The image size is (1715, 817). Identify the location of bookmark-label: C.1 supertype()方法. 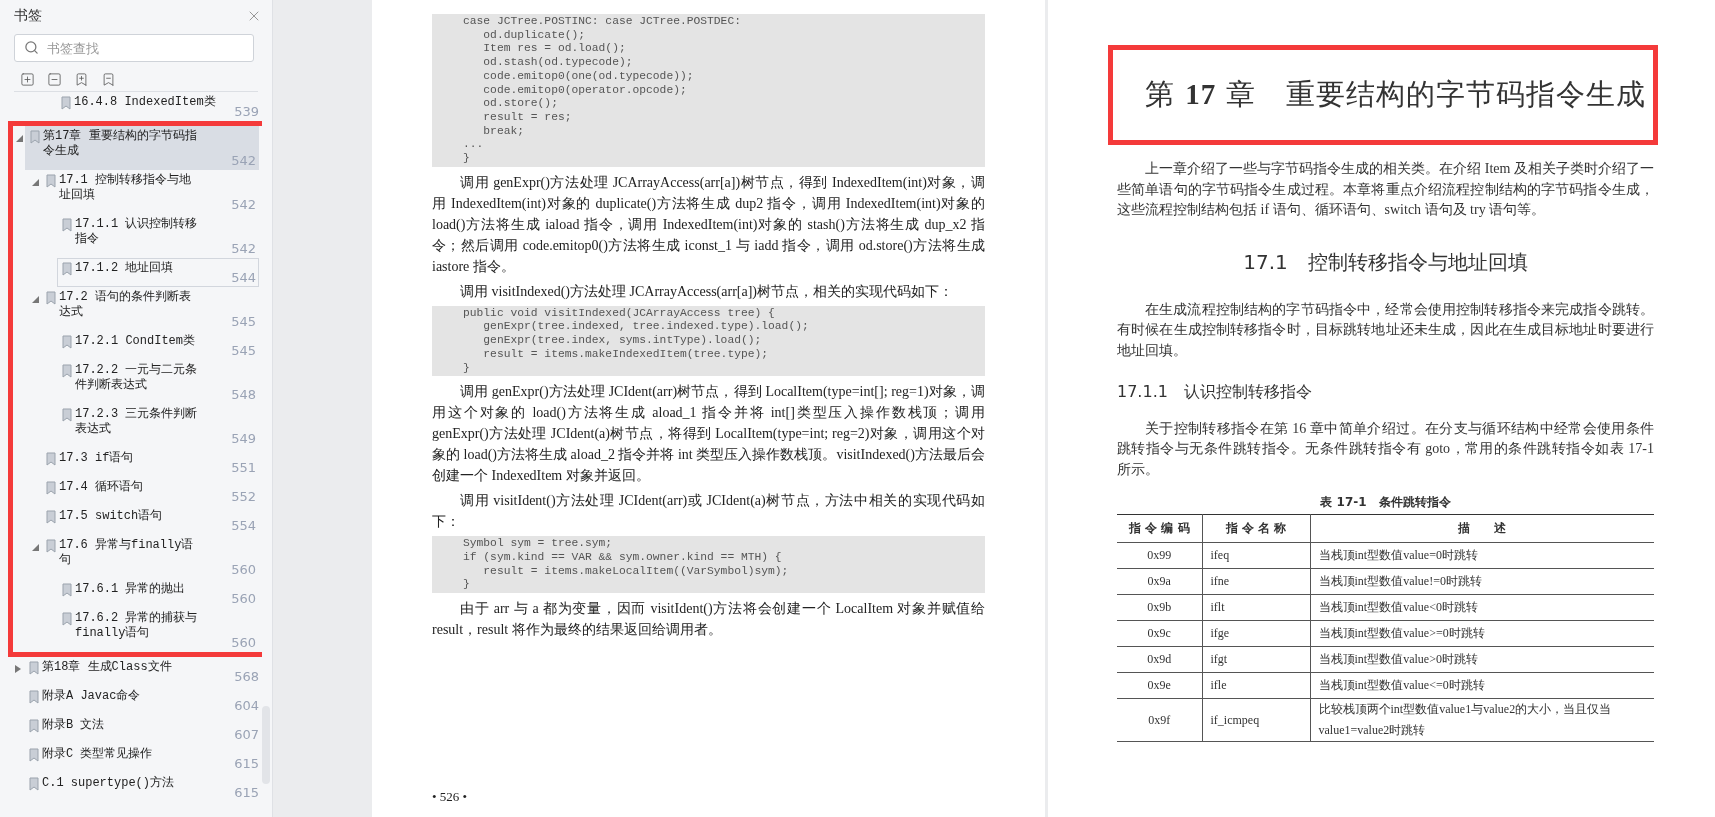
(109, 784).